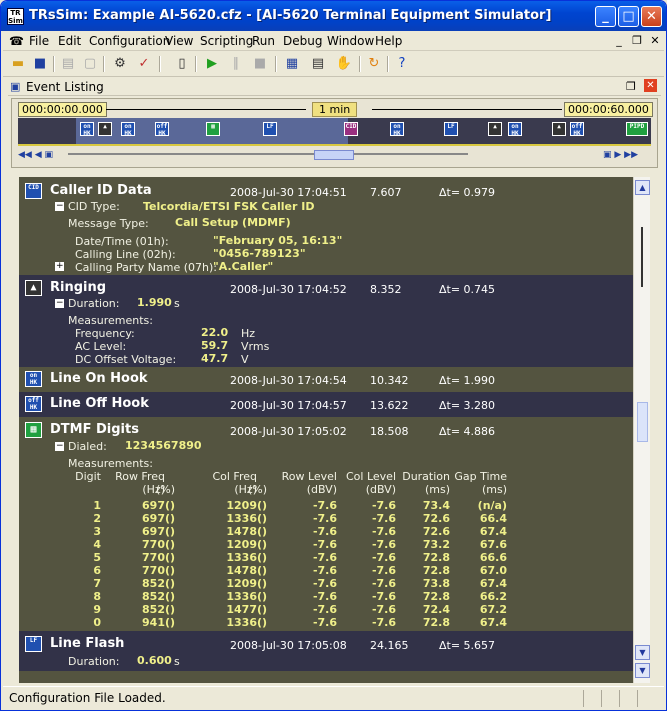 This screenshot has height=711, width=667. I want to click on scroll-down-button: ▼, so click(642, 652).